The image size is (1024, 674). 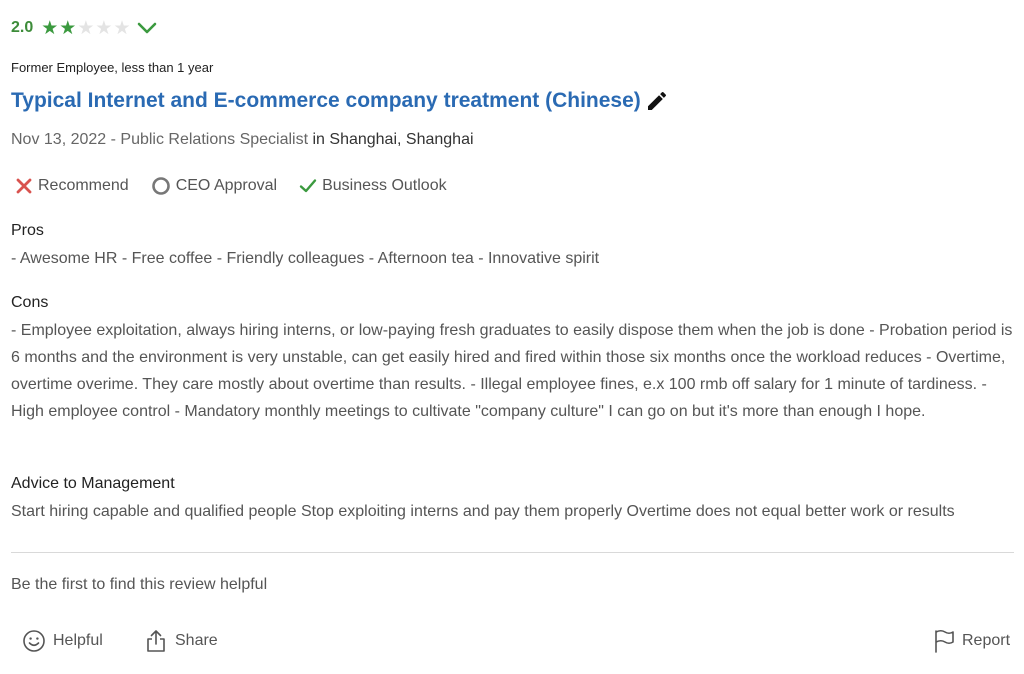 What do you see at coordinates (401, 139) in the screenshot?
I see `review-location: Shanghai, Shanghai` at bounding box center [401, 139].